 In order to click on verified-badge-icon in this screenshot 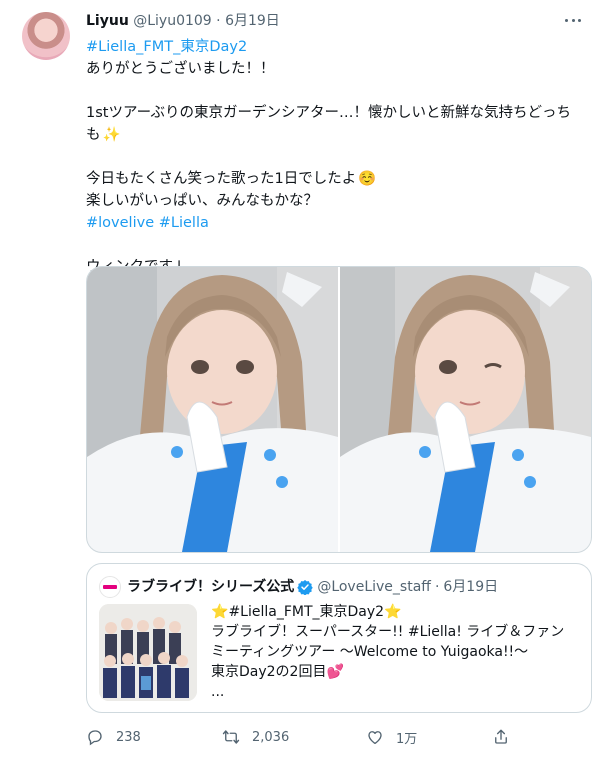, I will do `click(305, 587)`.